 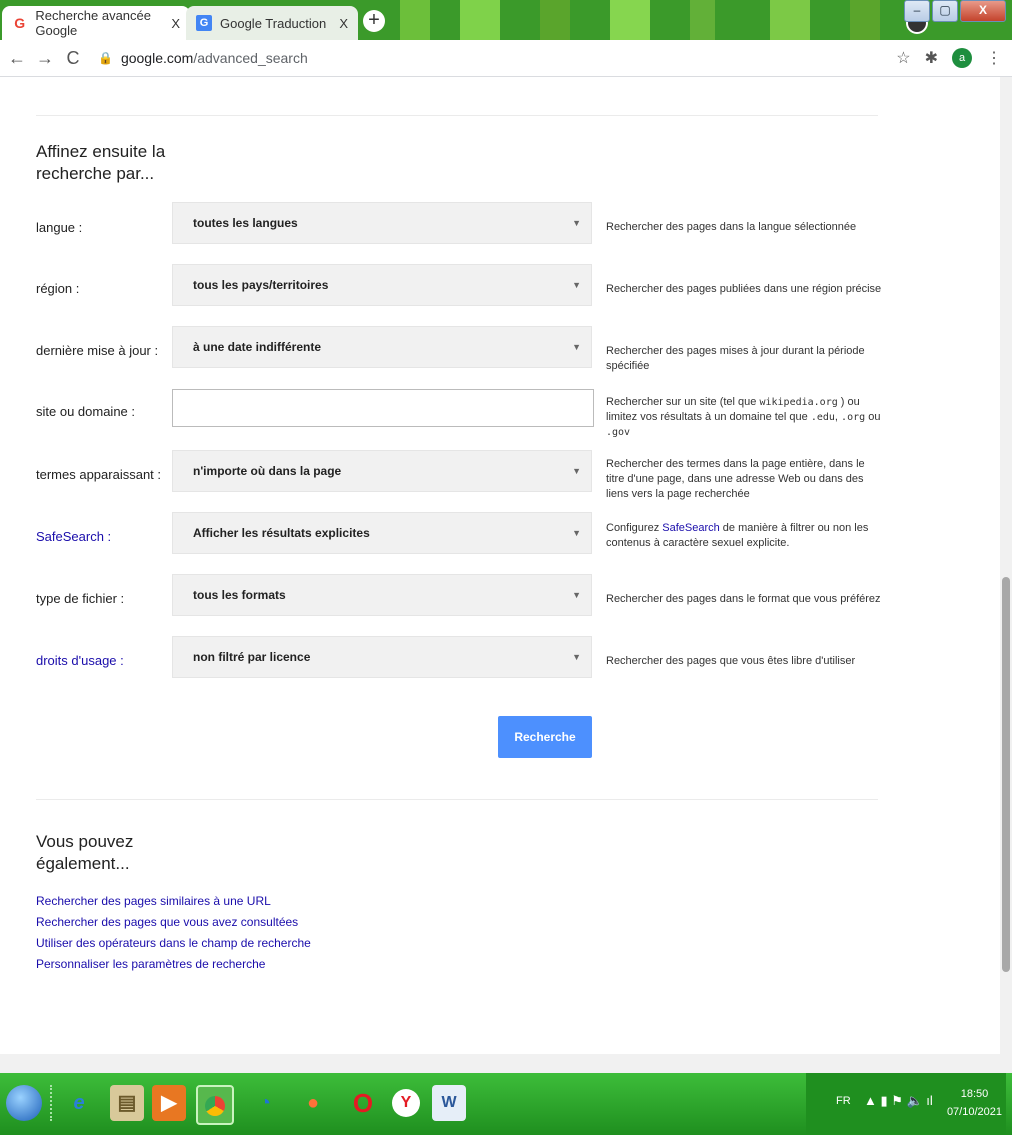 I want to click on system-tray: FR ▲ ▮ ⚑ 🔈 ıl 18:50 07/10/2021, so click(x=906, y=1104).